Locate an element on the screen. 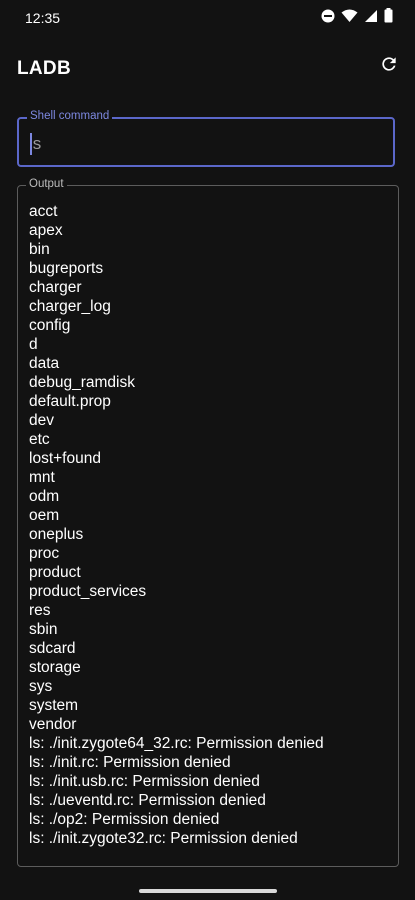  output-line: oem is located at coordinates (44, 515).